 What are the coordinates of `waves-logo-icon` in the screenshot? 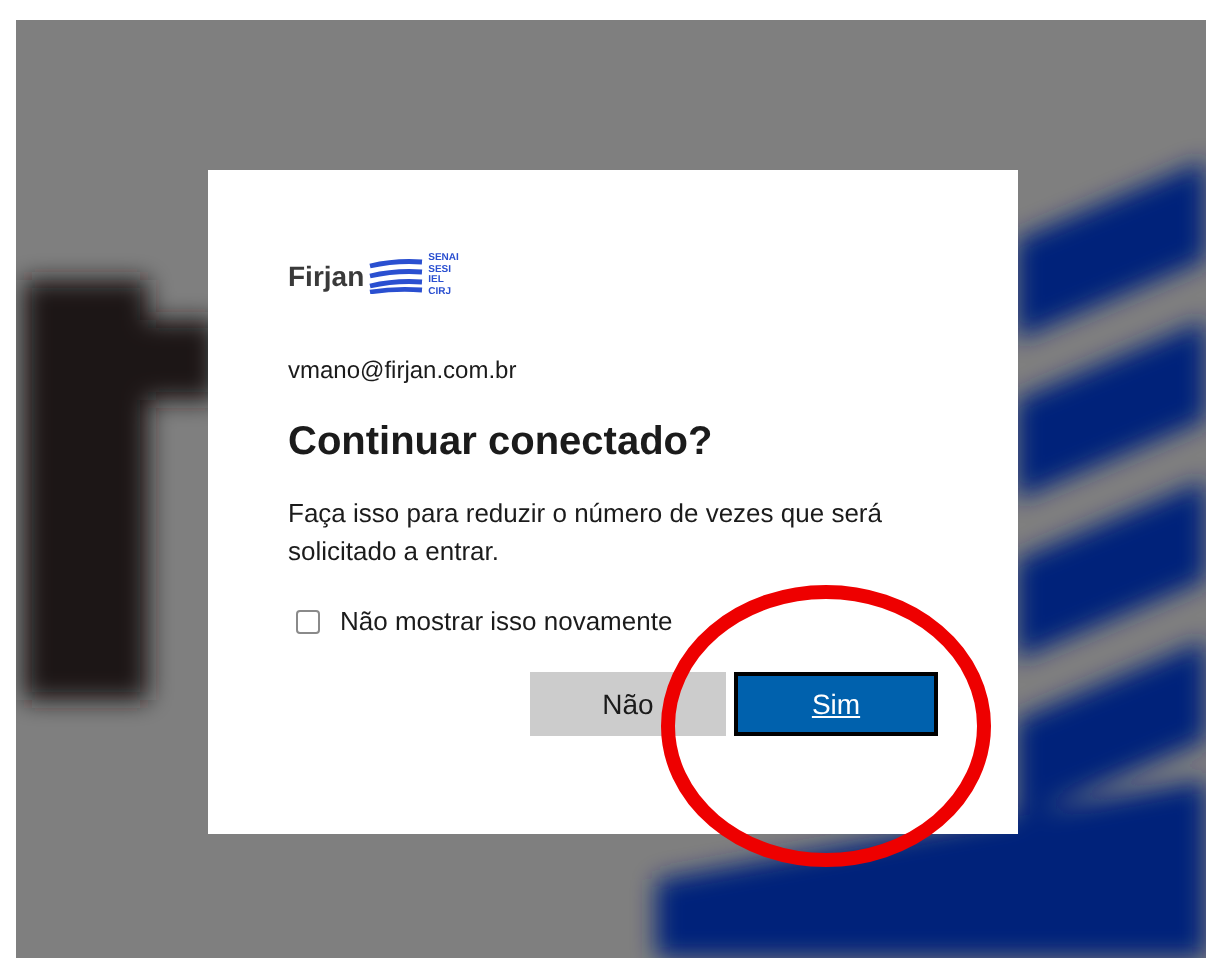 It's located at (396, 276).